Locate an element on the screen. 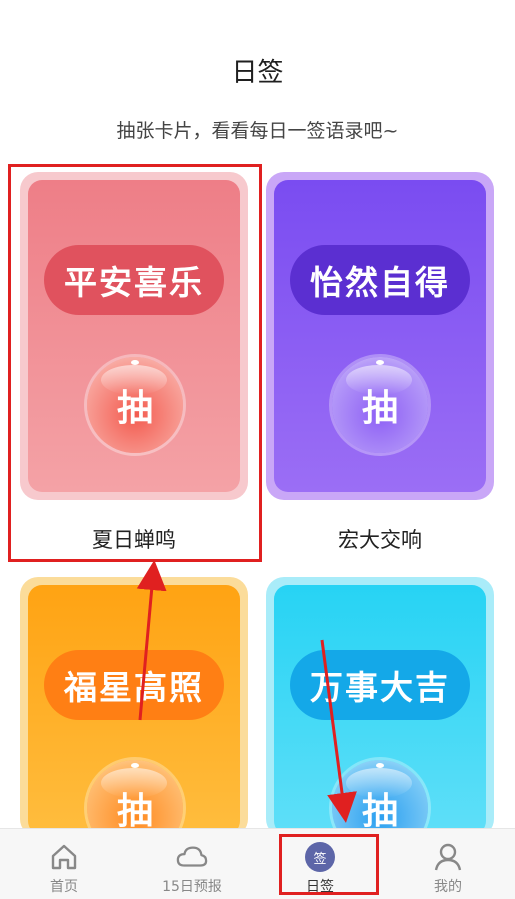 Image resolution: width=515 pixels, height=899 pixels. arrow-to-tab is located at coordinates (338, 731).